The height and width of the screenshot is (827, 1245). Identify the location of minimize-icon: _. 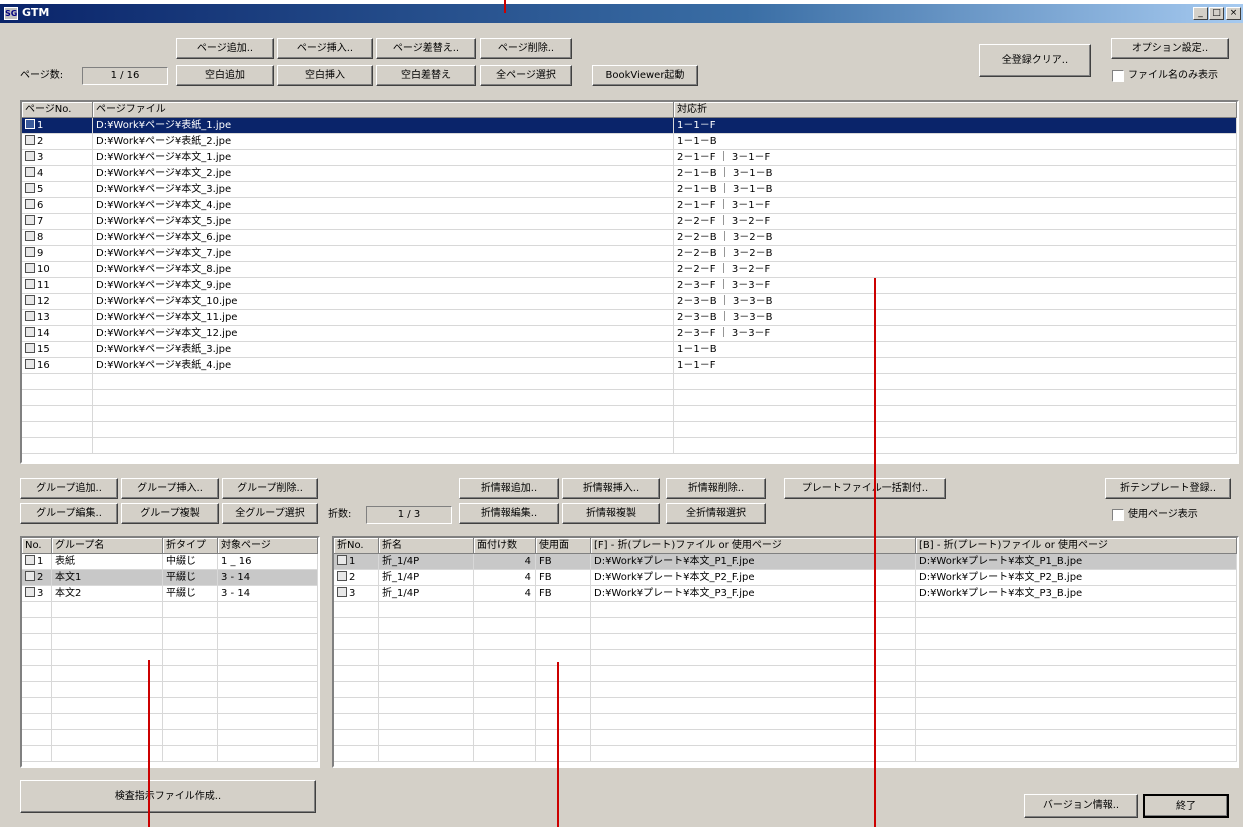
(1200, 13).